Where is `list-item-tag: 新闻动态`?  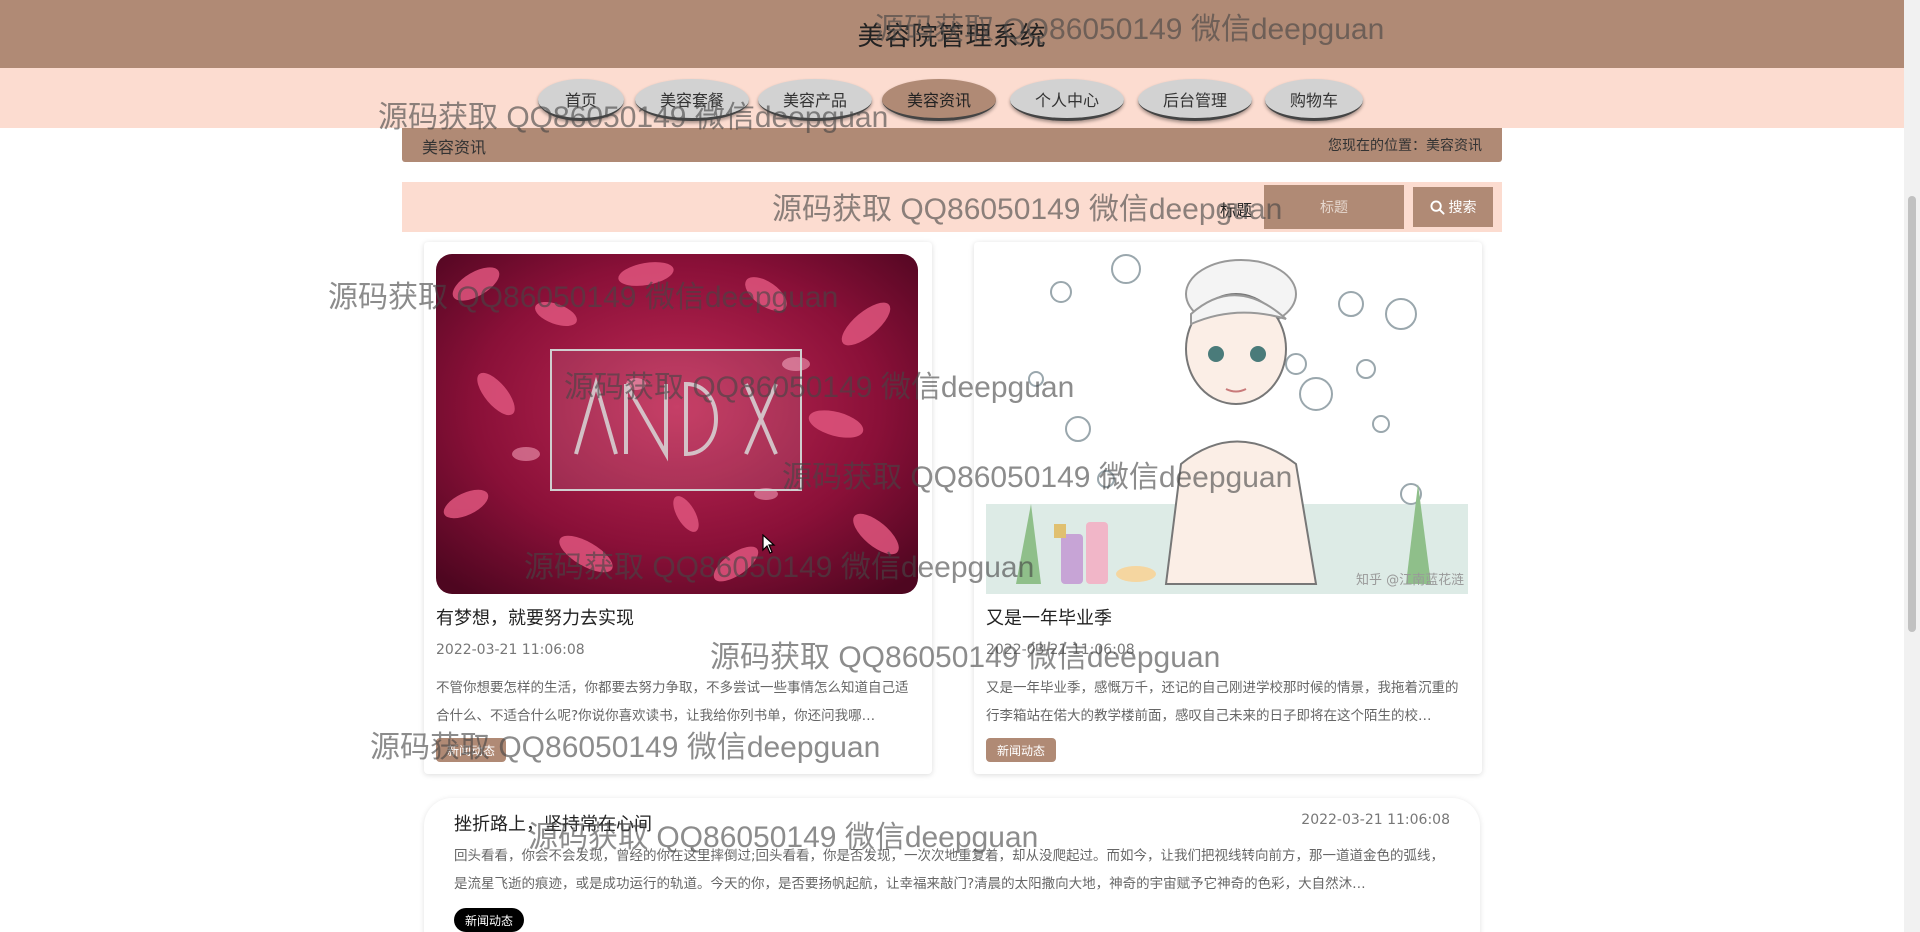 list-item-tag: 新闻动态 is located at coordinates (489, 920).